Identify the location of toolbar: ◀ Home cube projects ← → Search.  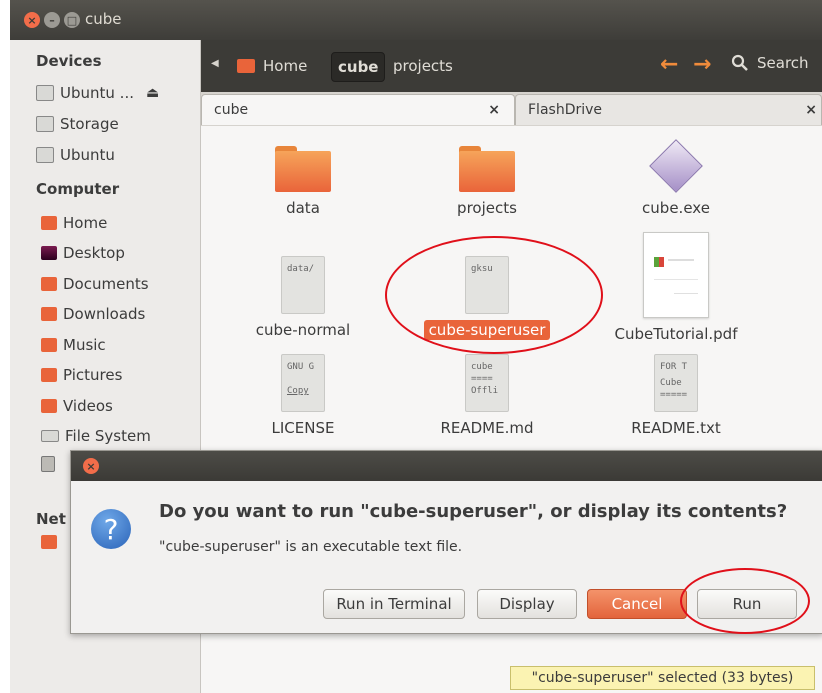
(511, 66).